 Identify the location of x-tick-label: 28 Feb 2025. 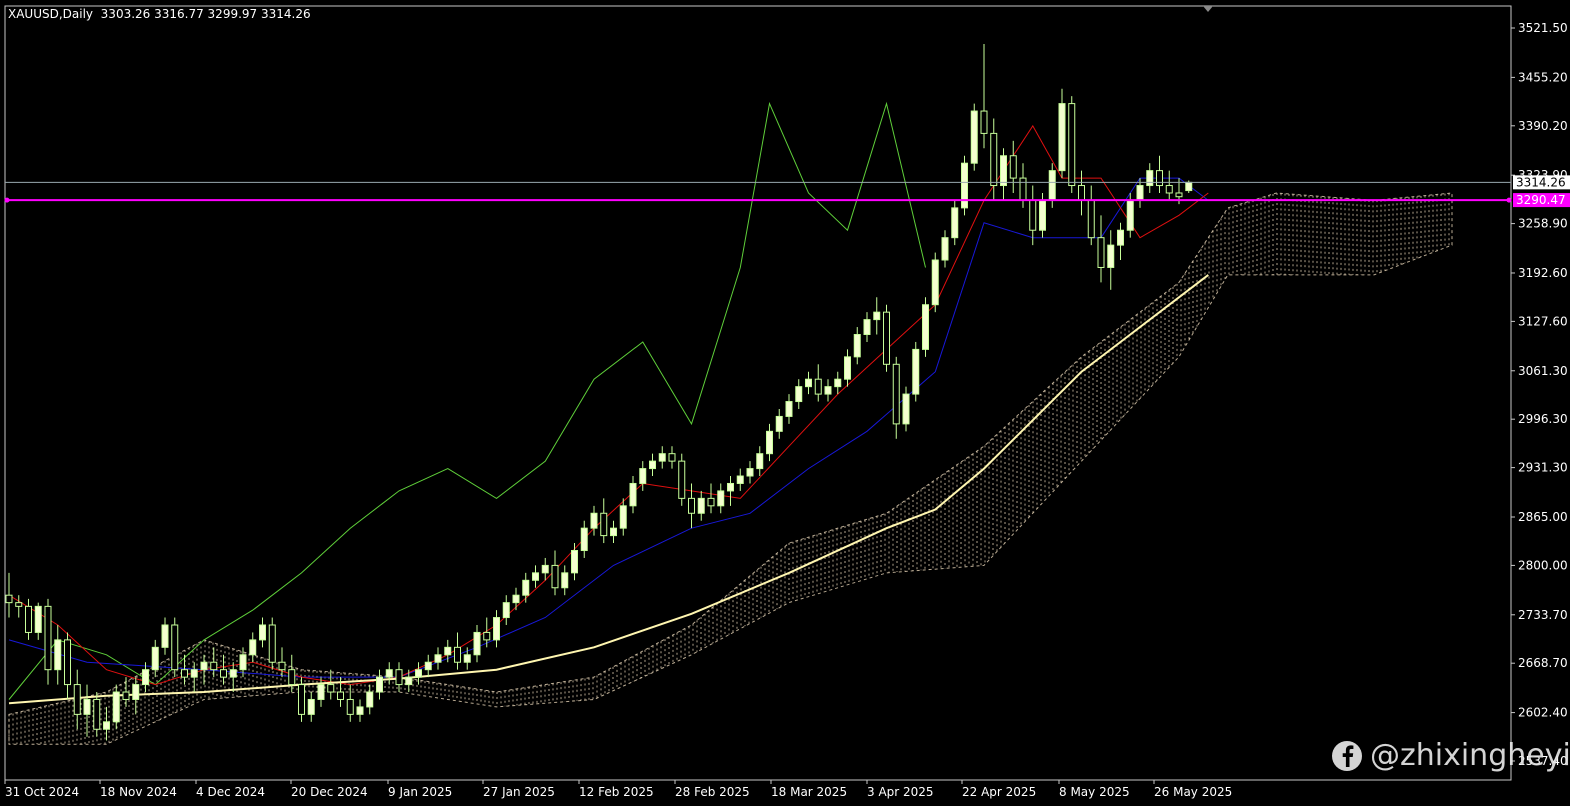
(712, 792).